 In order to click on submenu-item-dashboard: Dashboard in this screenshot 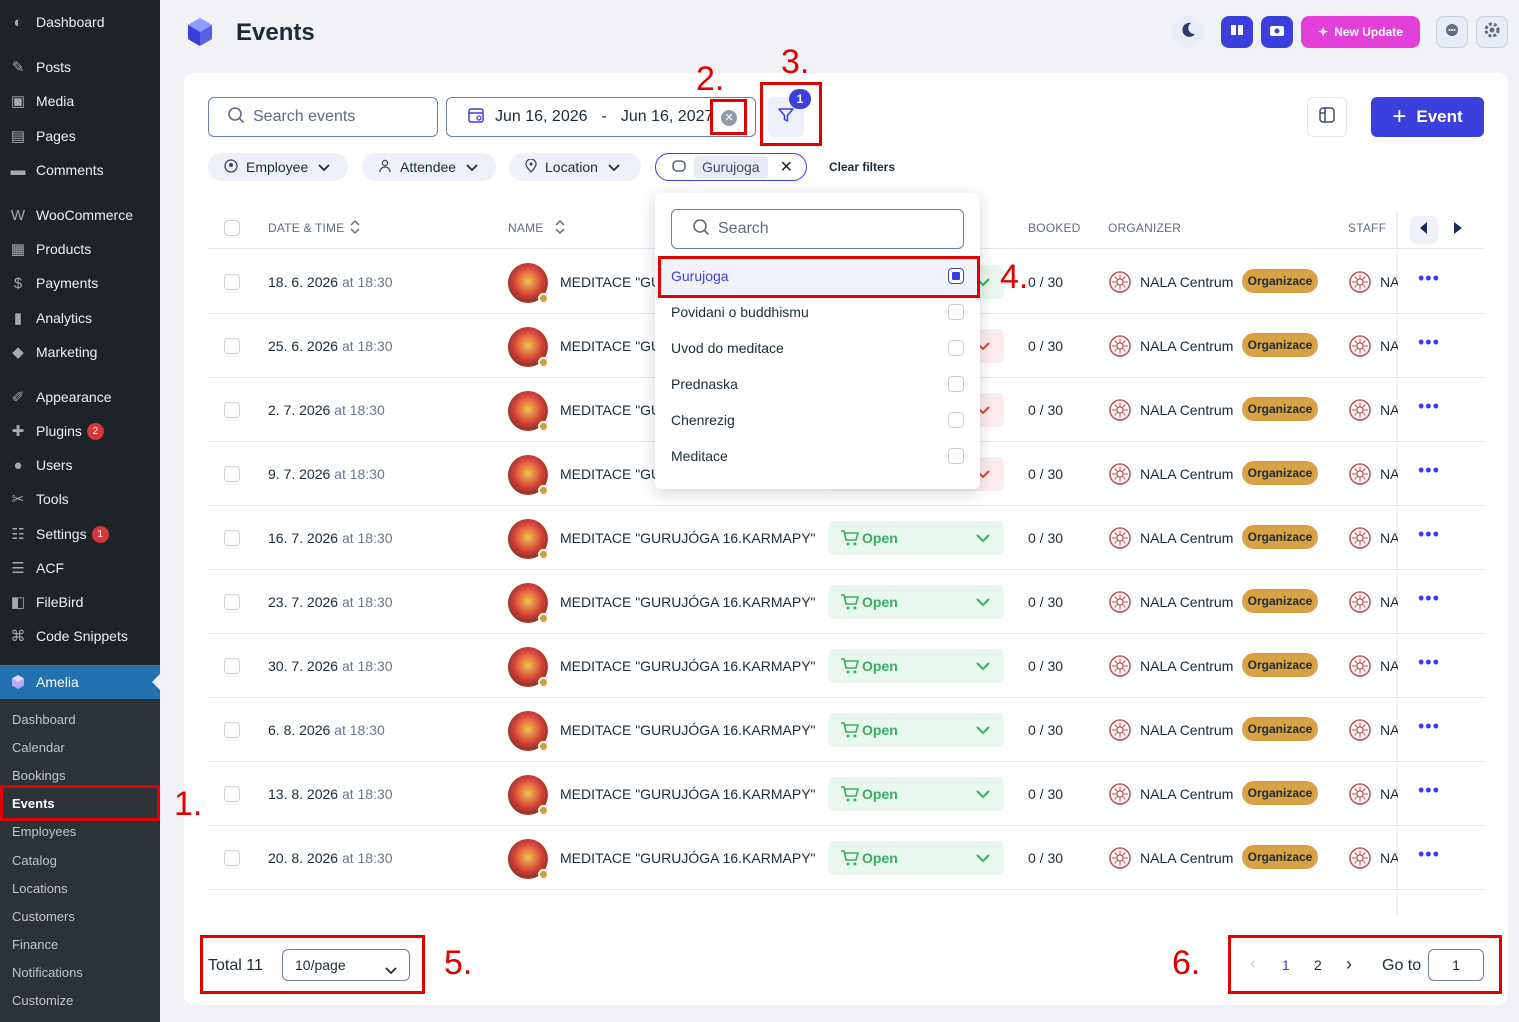, I will do `click(44, 719)`.